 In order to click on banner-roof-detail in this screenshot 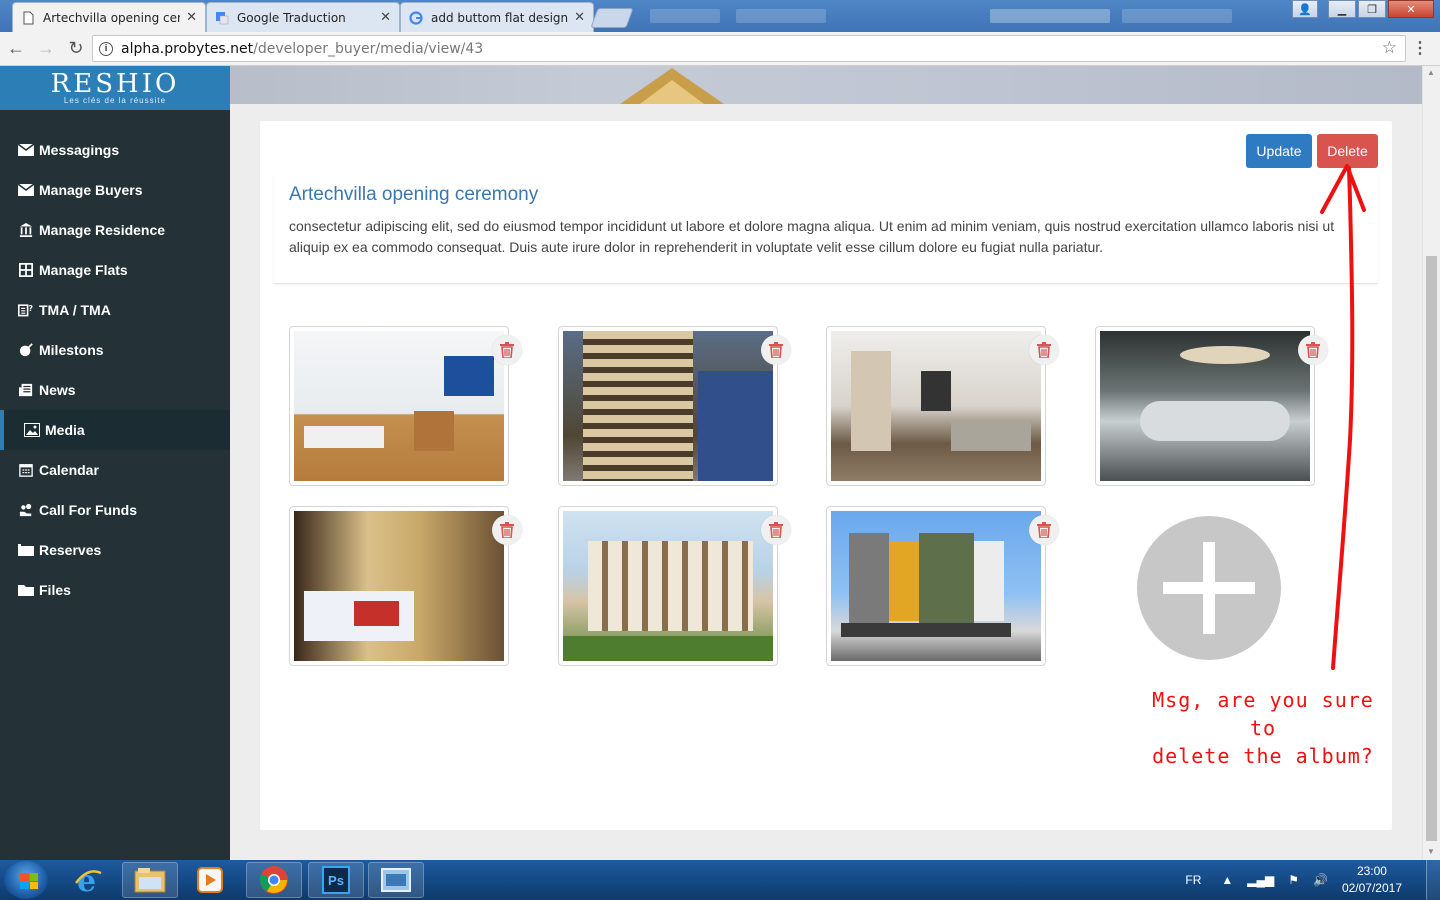, I will do `click(672, 92)`.